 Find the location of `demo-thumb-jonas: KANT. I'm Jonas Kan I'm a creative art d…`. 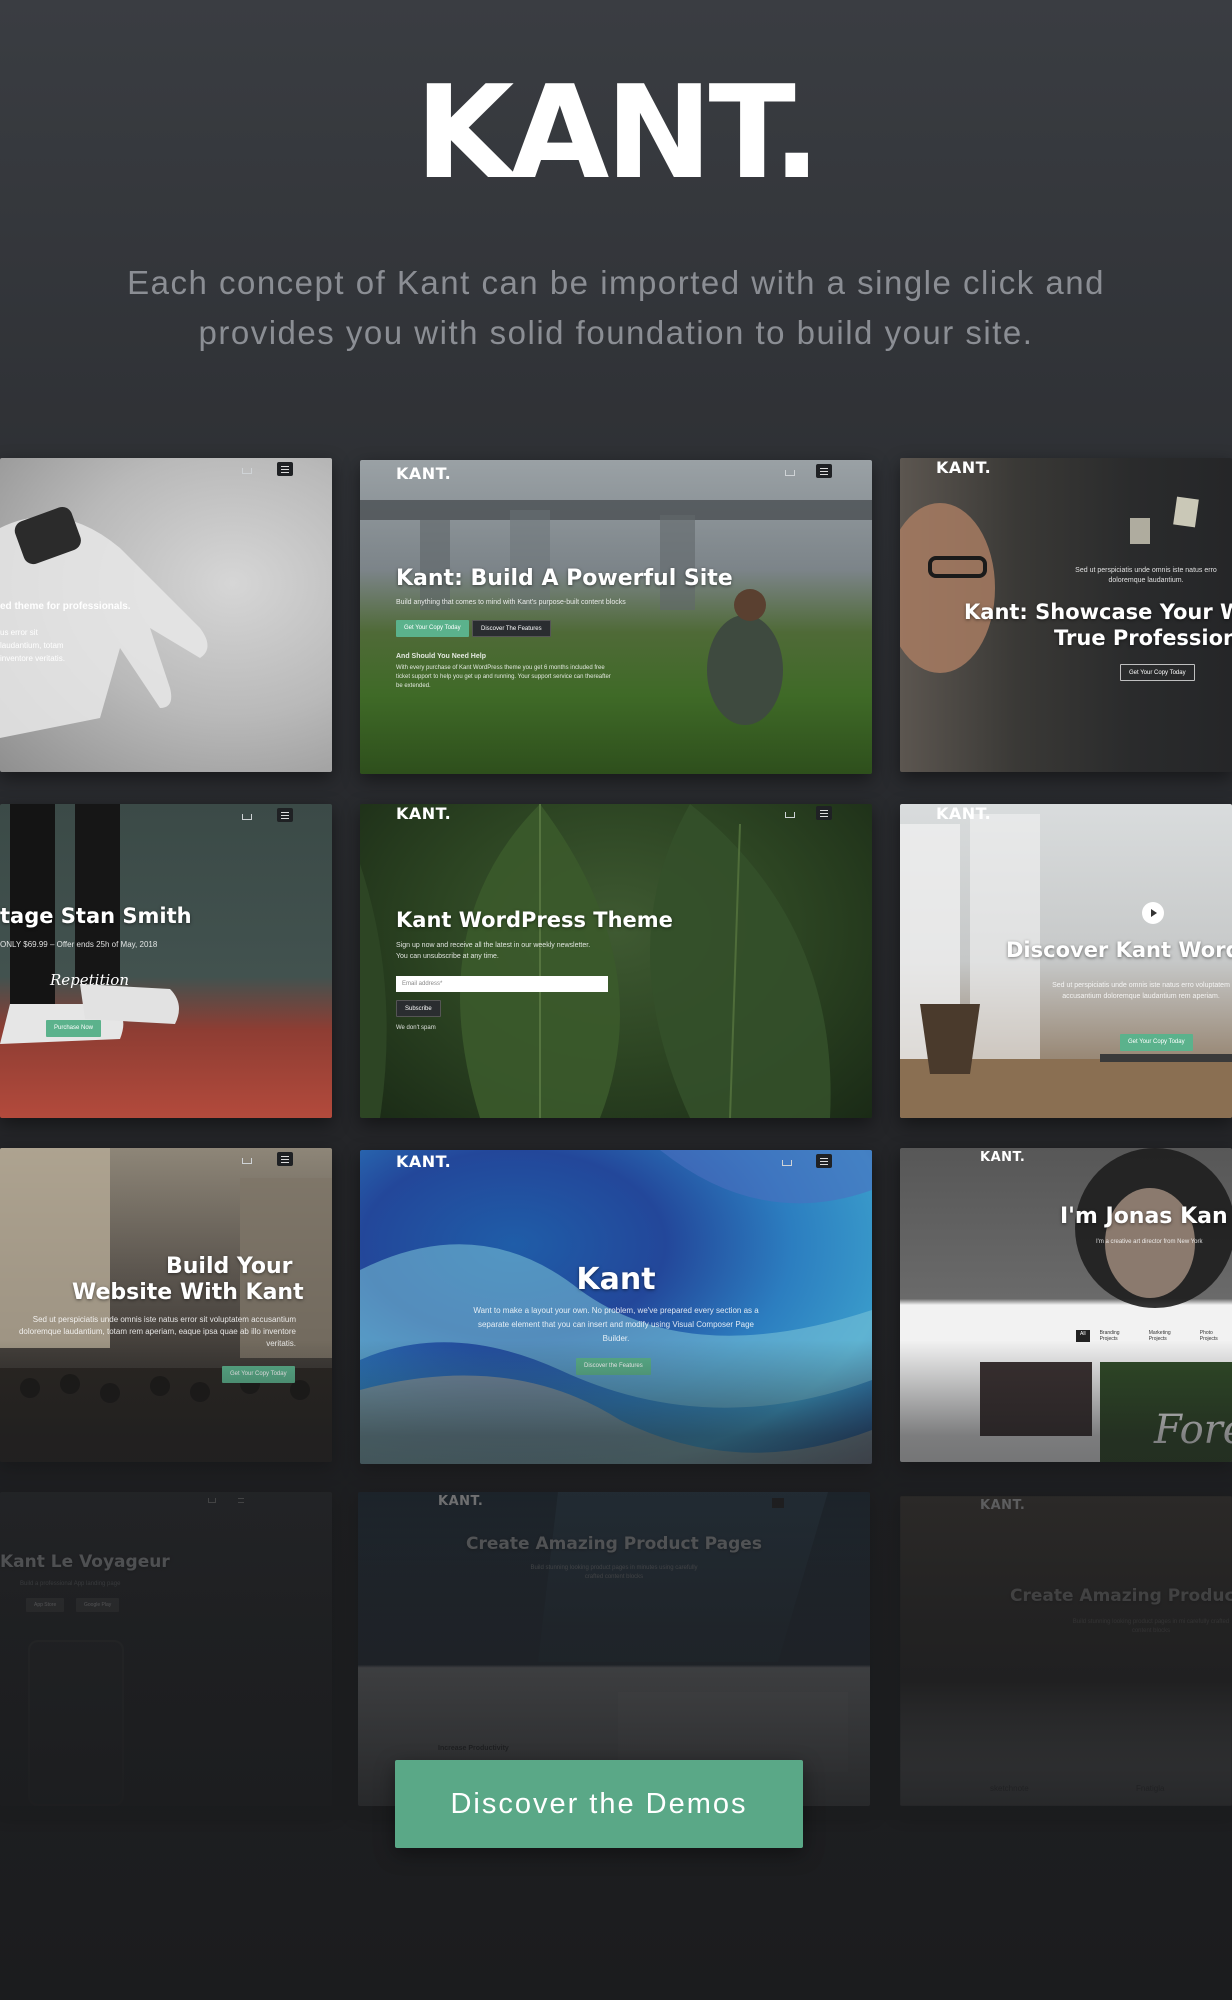

demo-thumb-jonas: KANT. I'm Jonas Kan I'm a creative art d… is located at coordinates (1066, 1305).